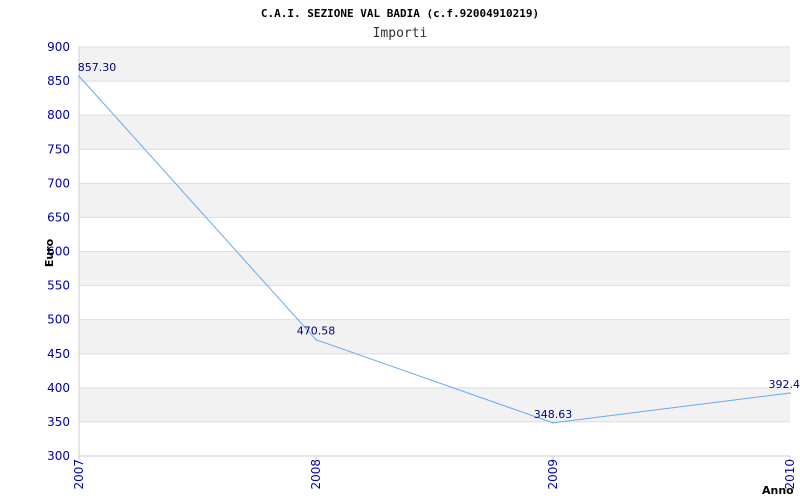 The image size is (800, 500). Describe the element at coordinates (784, 384) in the screenshot. I see `data-label: 392.4` at that location.